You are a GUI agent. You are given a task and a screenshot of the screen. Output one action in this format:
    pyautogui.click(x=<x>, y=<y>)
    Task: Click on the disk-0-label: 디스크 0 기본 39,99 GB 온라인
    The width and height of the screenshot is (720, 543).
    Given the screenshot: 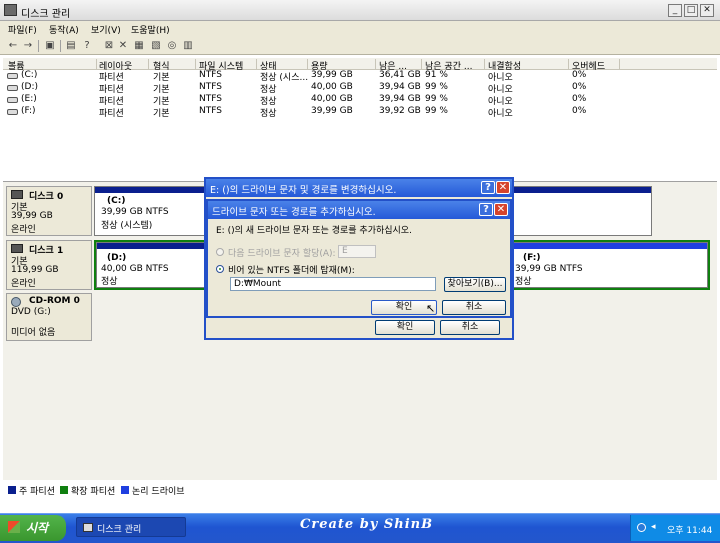 What is the action you would take?
    pyautogui.click(x=49, y=211)
    